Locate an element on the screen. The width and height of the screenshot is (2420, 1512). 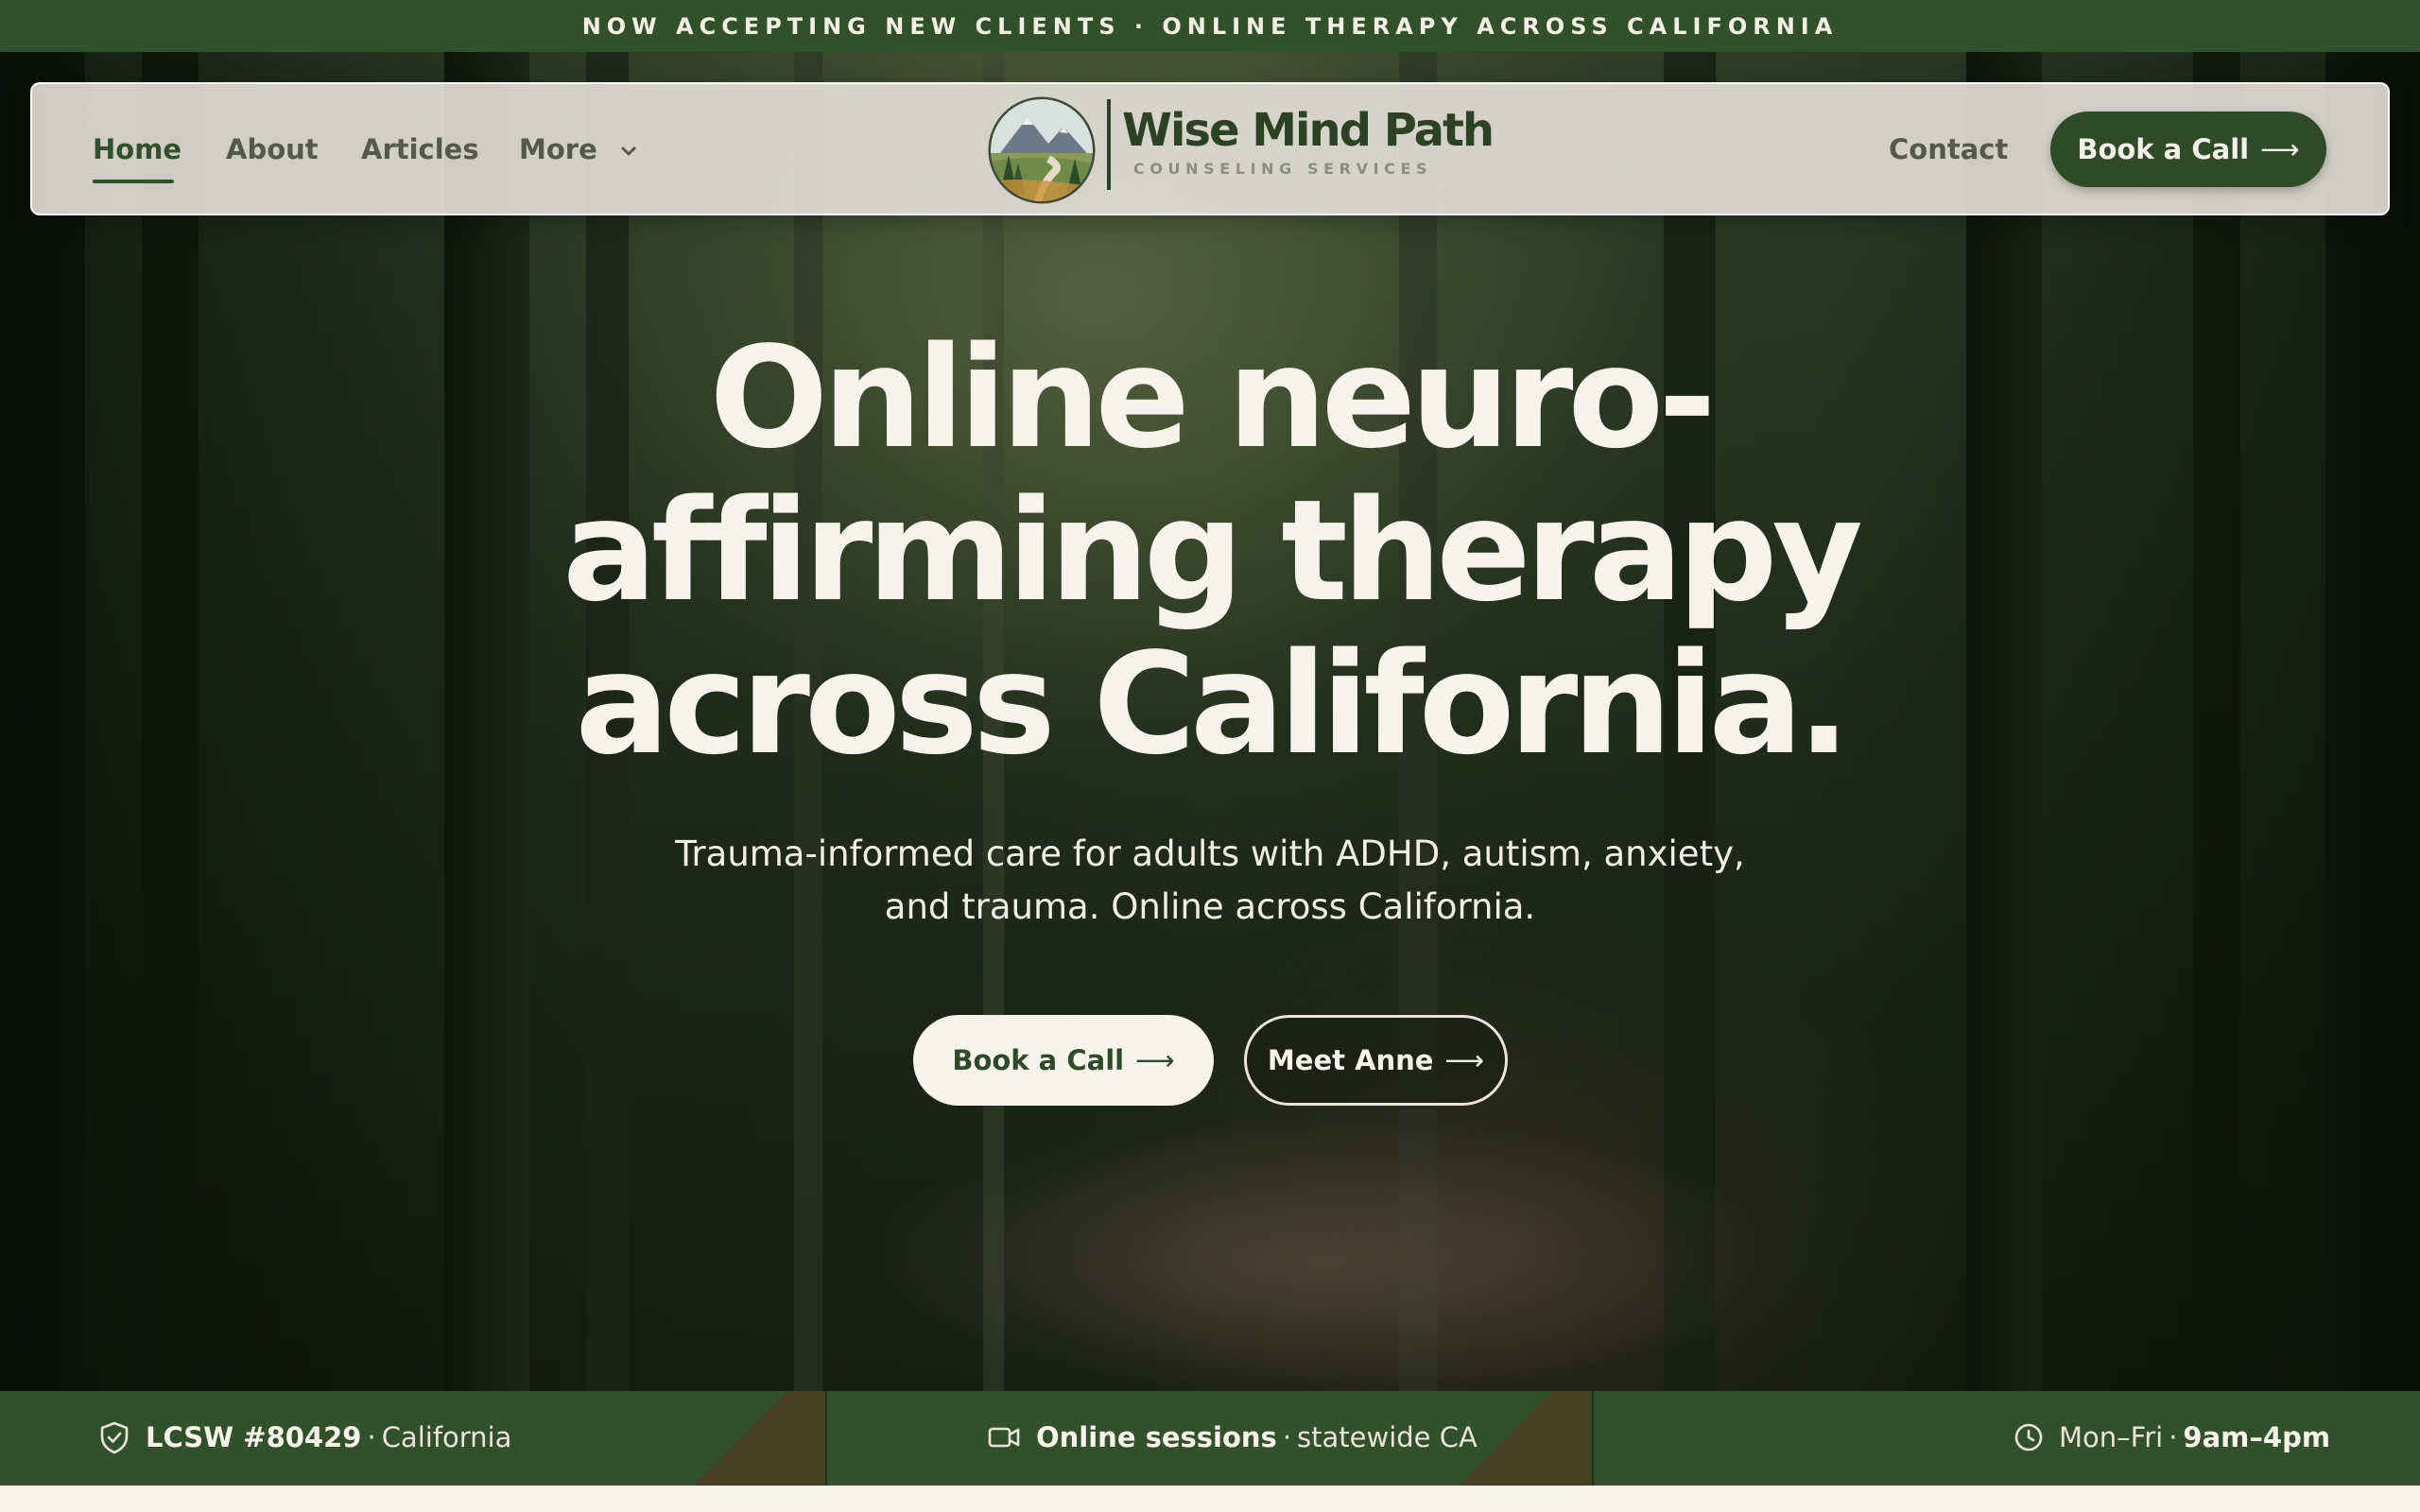
video-camera-icon is located at coordinates (1004, 1437).